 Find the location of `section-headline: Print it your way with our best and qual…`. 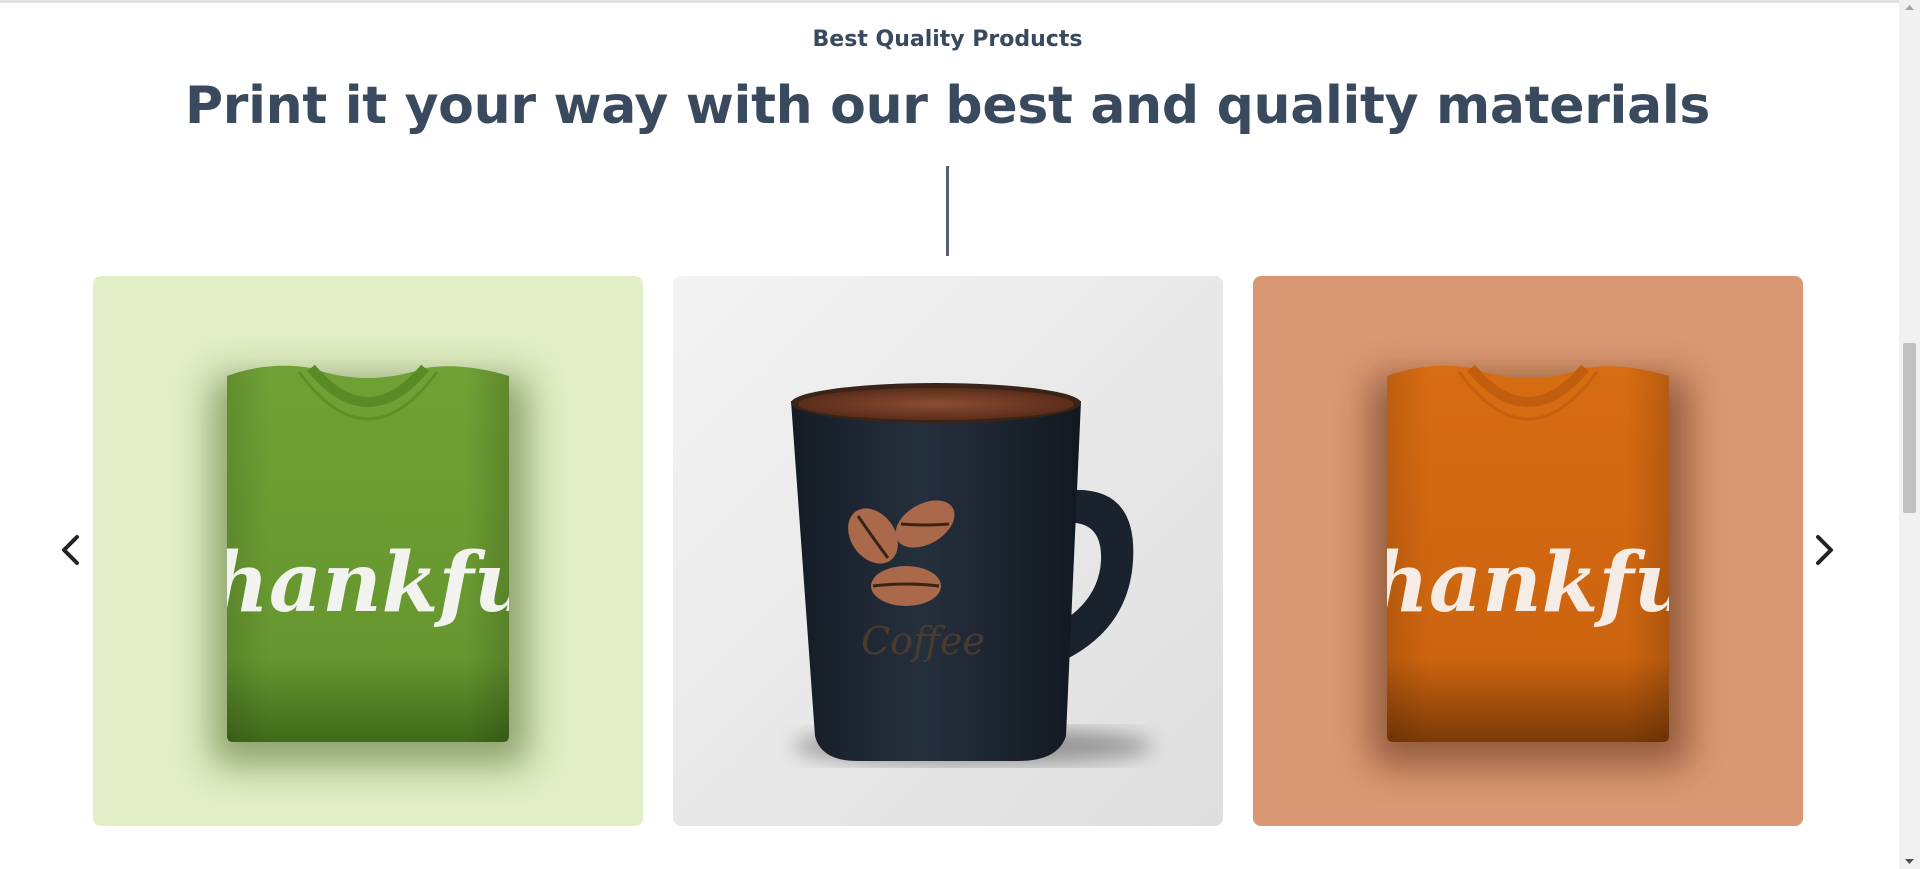

section-headline: Print it your way with our best and qual… is located at coordinates (947, 106).